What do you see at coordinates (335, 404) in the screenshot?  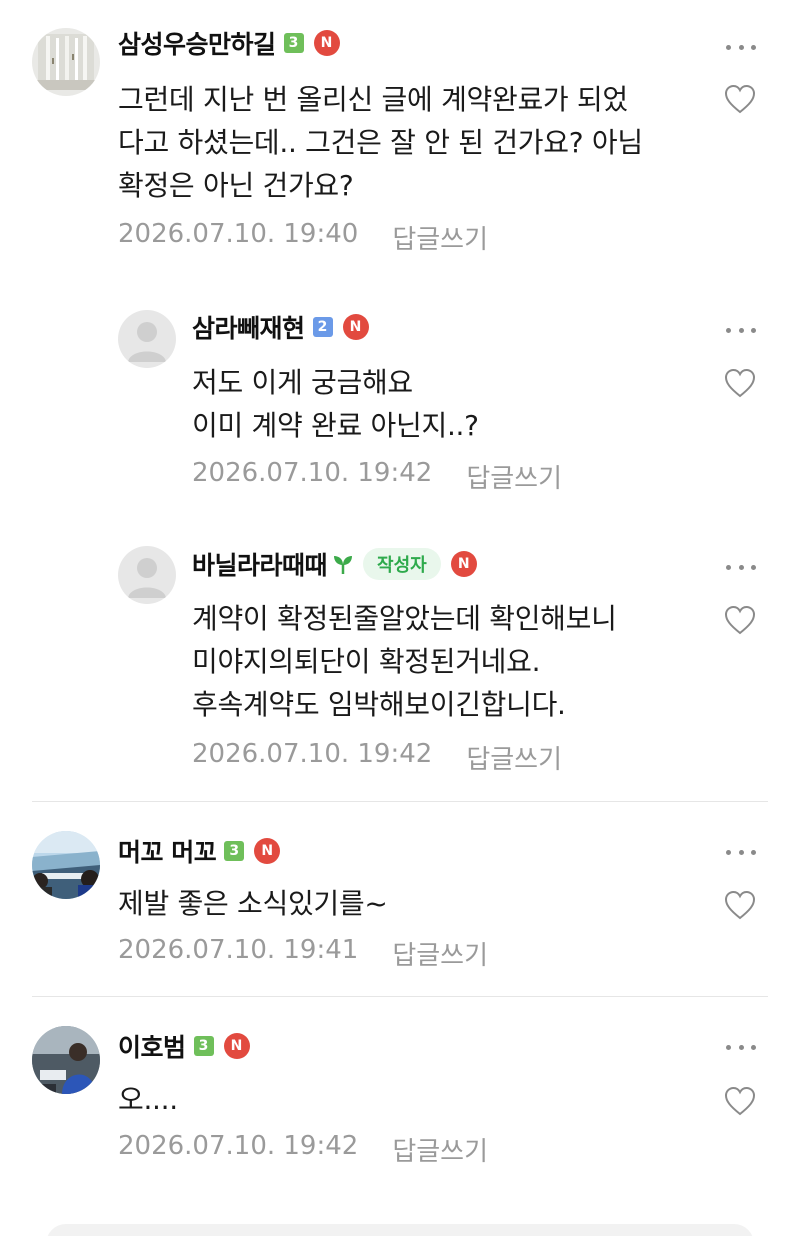 I see `comment-text: 저도 이게 궁금해요 이미 계약 완료 아닌지..?` at bounding box center [335, 404].